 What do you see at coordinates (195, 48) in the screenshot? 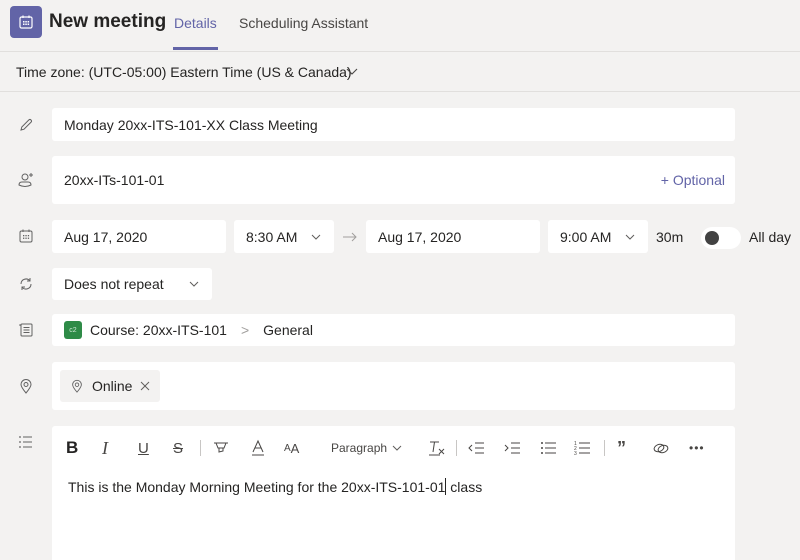
I see `active-tab-indicator` at bounding box center [195, 48].